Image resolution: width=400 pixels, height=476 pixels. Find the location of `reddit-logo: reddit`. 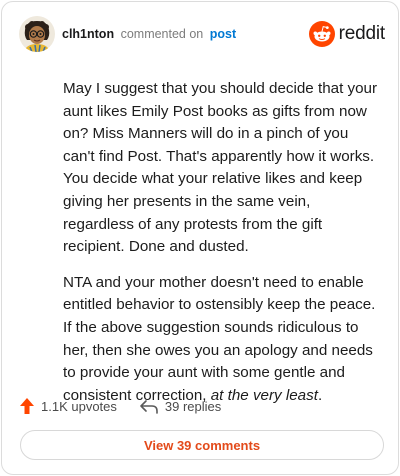

reddit-logo: reddit is located at coordinates (347, 34).